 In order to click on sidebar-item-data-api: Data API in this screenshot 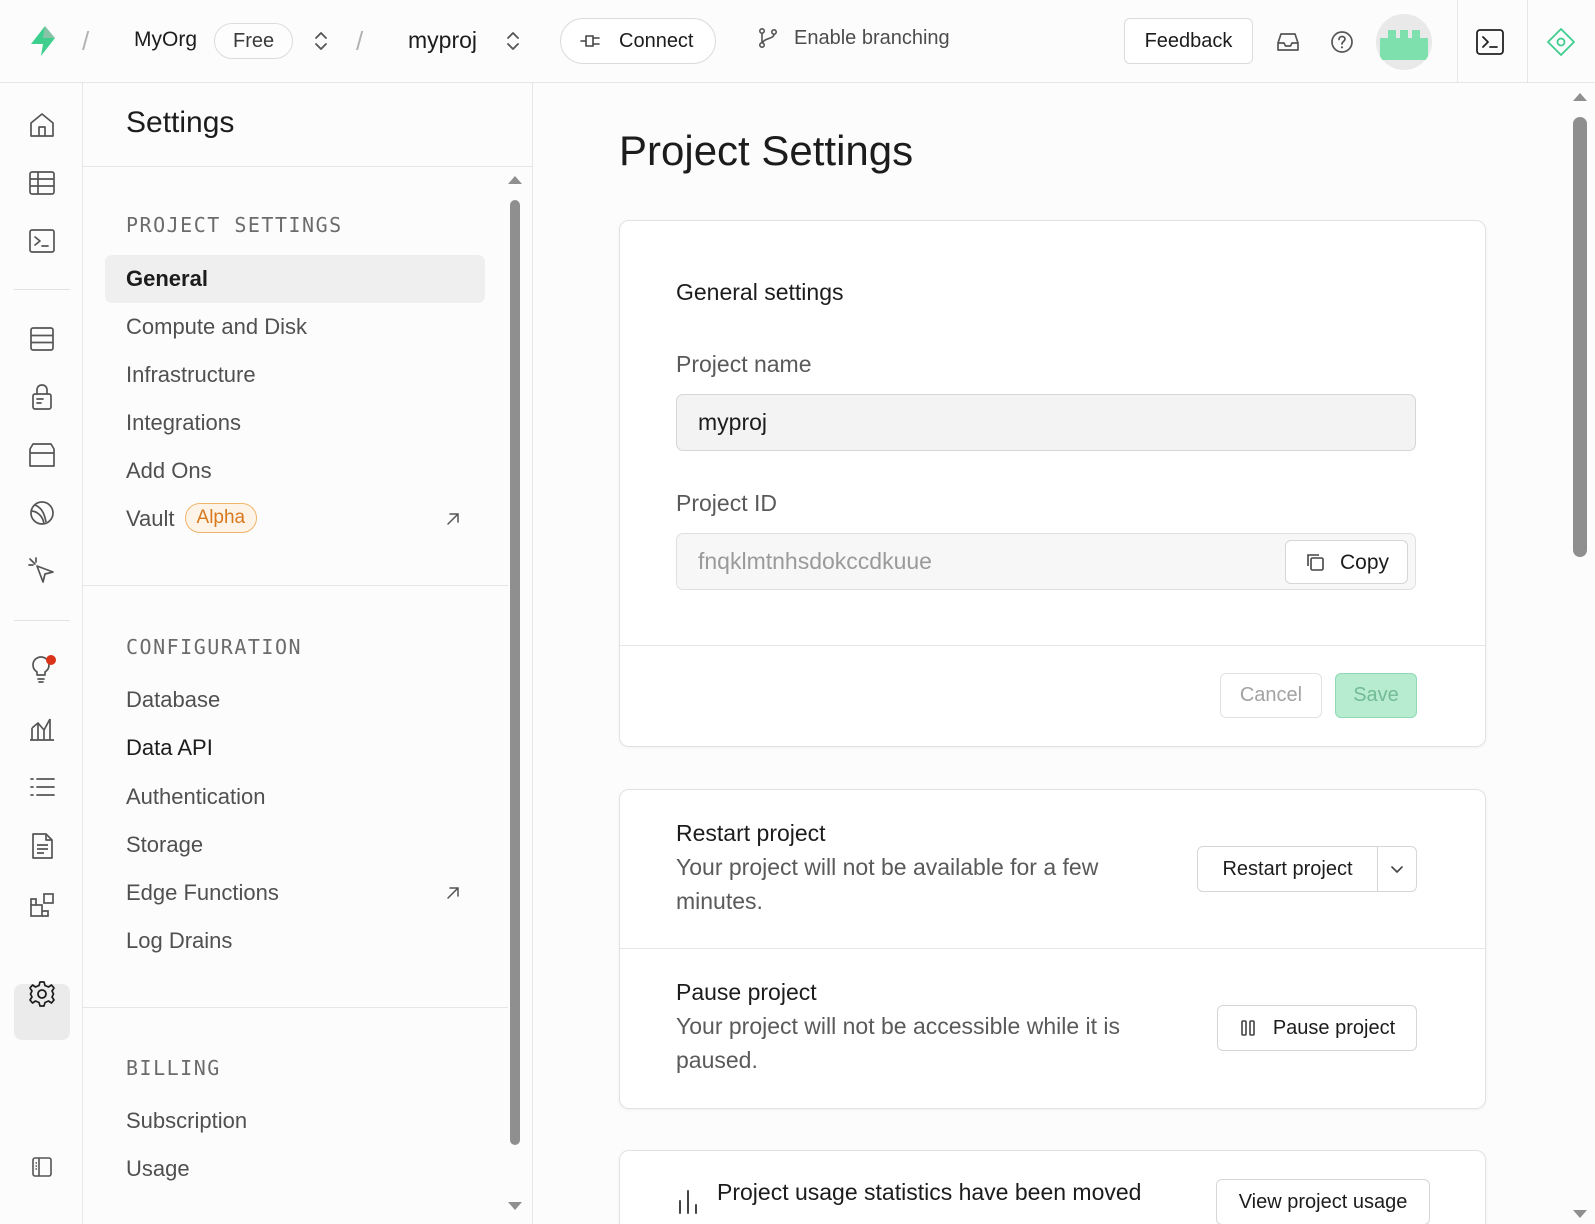, I will do `click(295, 748)`.